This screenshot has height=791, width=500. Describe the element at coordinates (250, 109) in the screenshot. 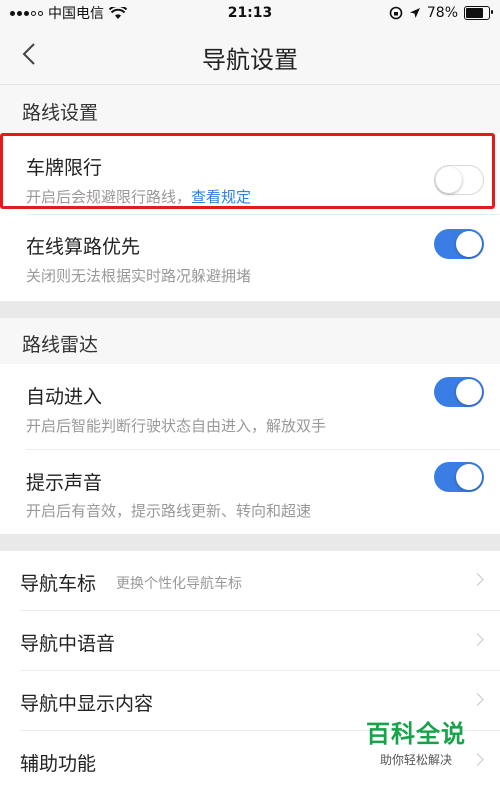

I see `section-header-route: 路线设置` at that location.